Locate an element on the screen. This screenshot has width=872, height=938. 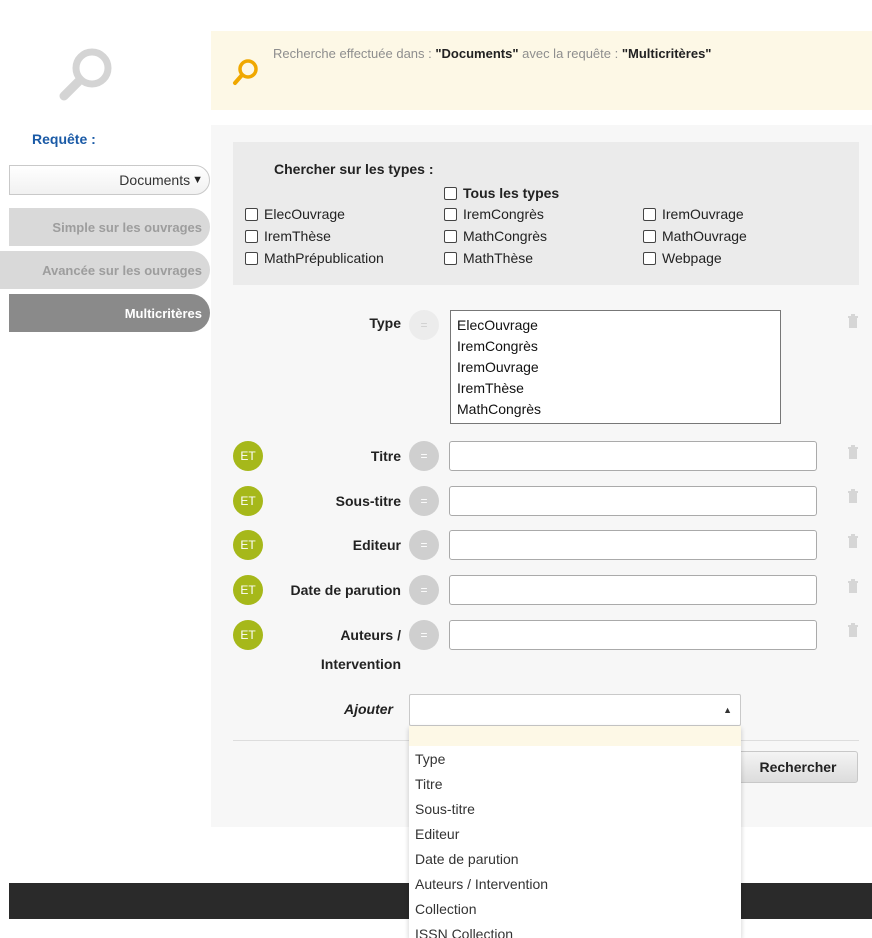
types-title: Chercher sur les types : is located at coordinates (354, 169).